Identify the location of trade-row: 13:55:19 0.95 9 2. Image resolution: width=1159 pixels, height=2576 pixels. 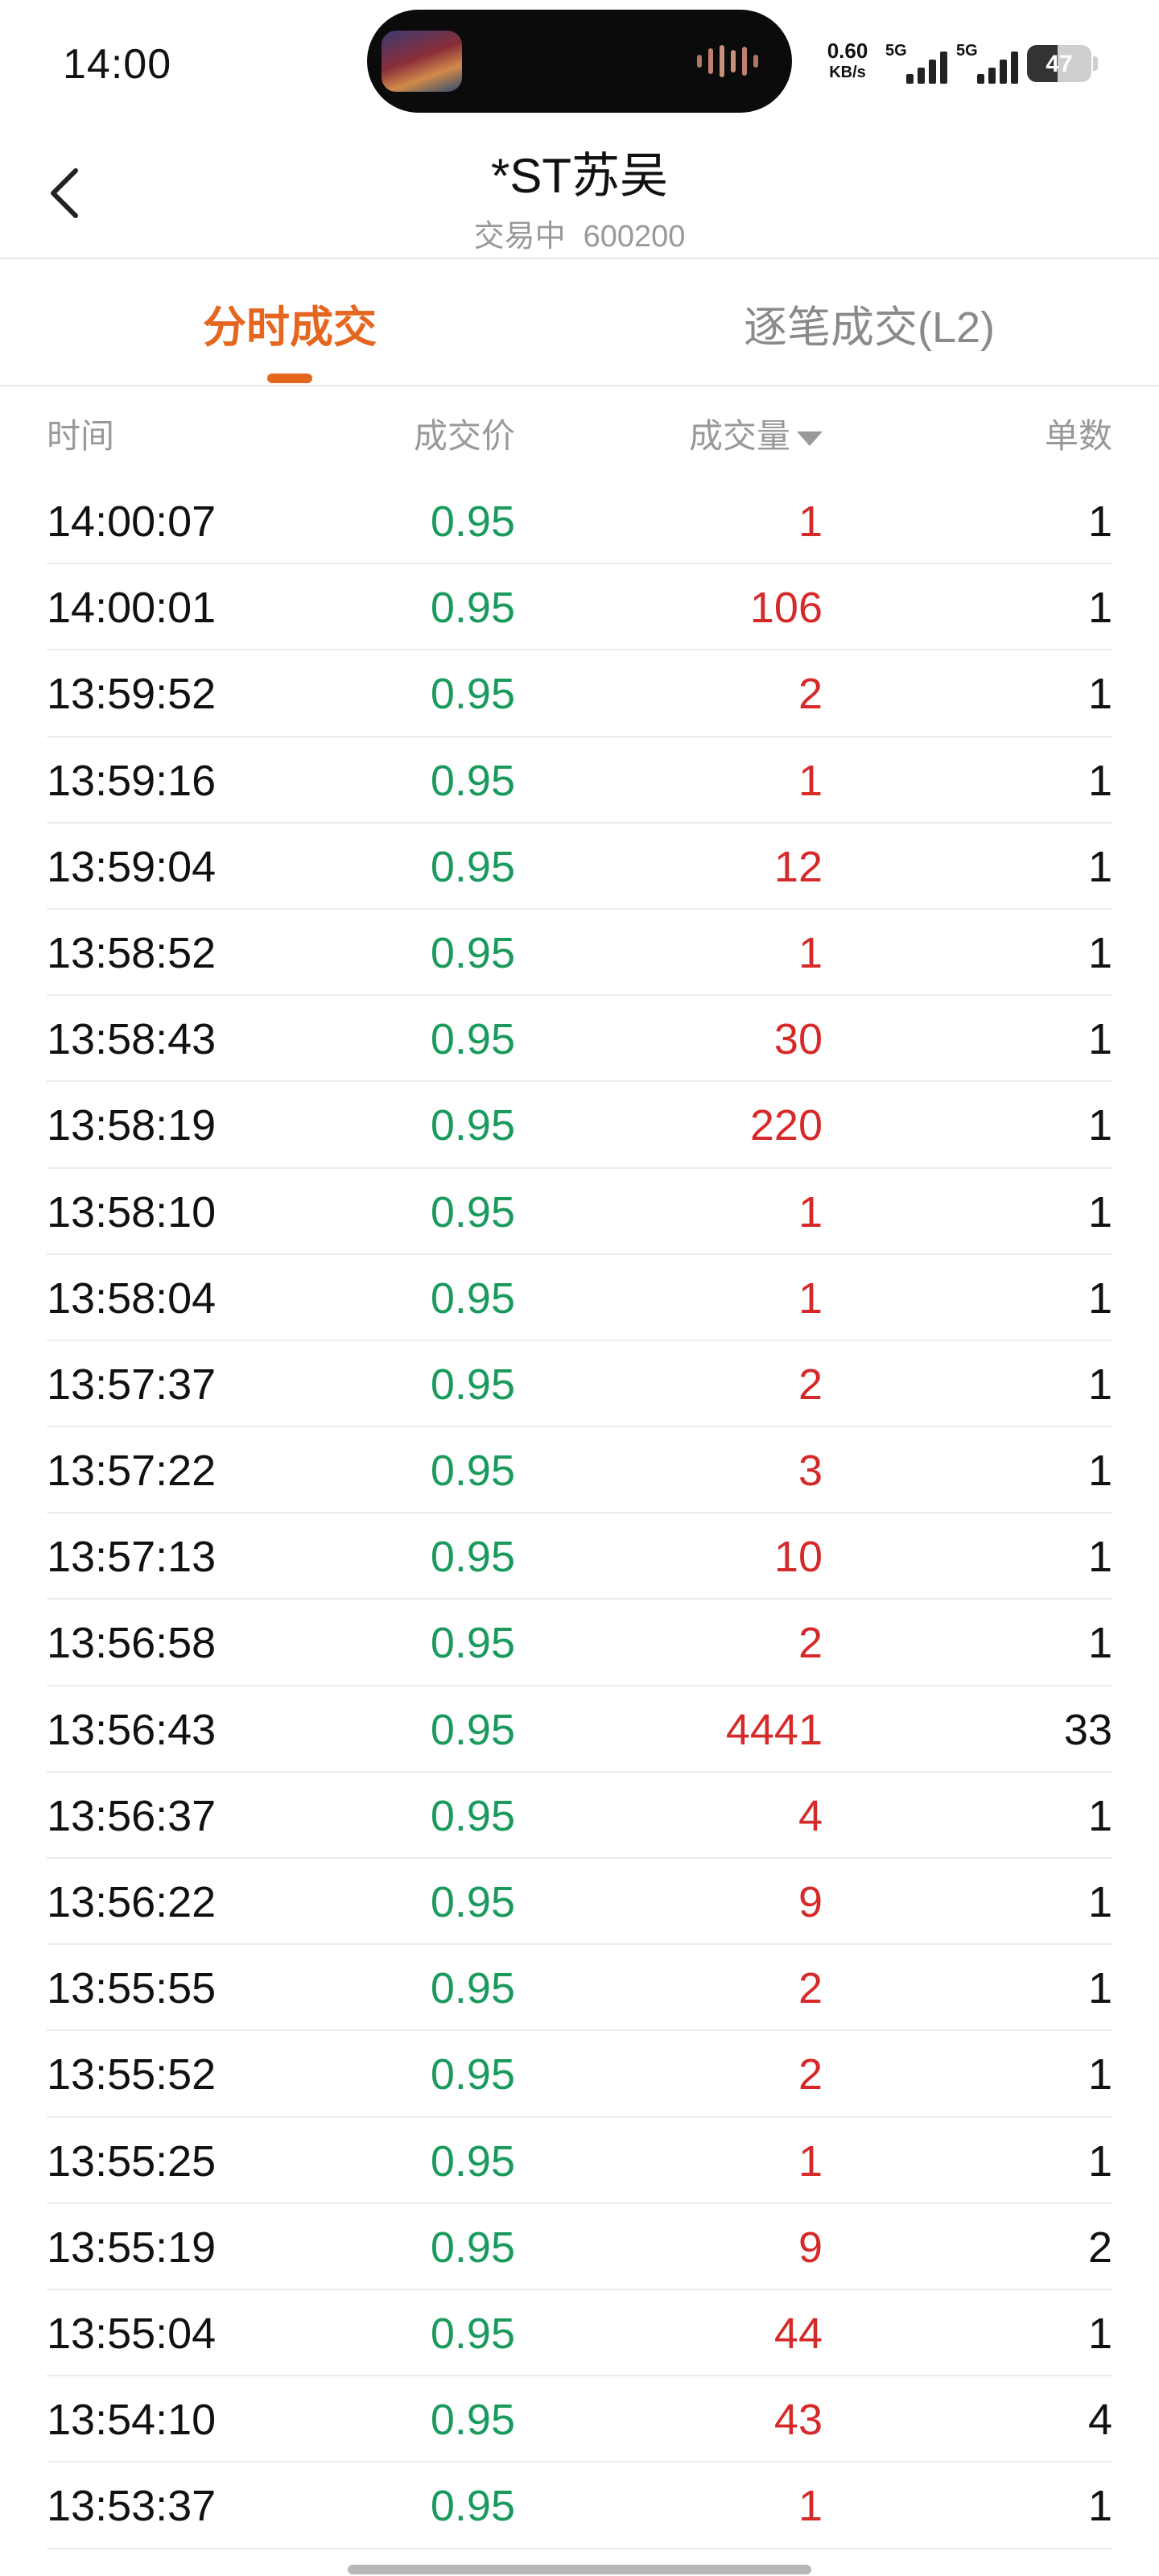
(579, 2247).